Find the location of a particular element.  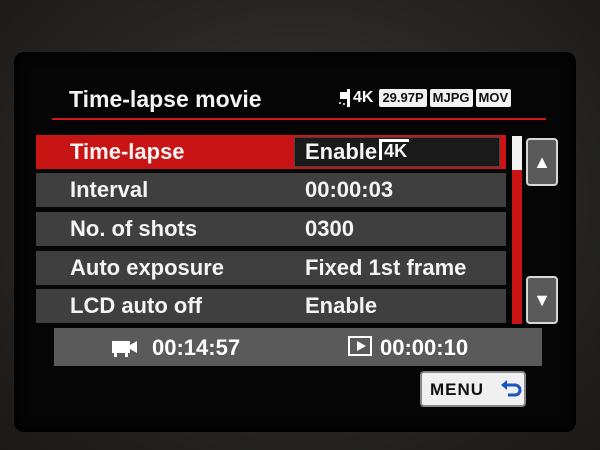

menu-header: Time-lapse movie 4K 29.97P MJPG MOV is located at coordinates (300, 100).